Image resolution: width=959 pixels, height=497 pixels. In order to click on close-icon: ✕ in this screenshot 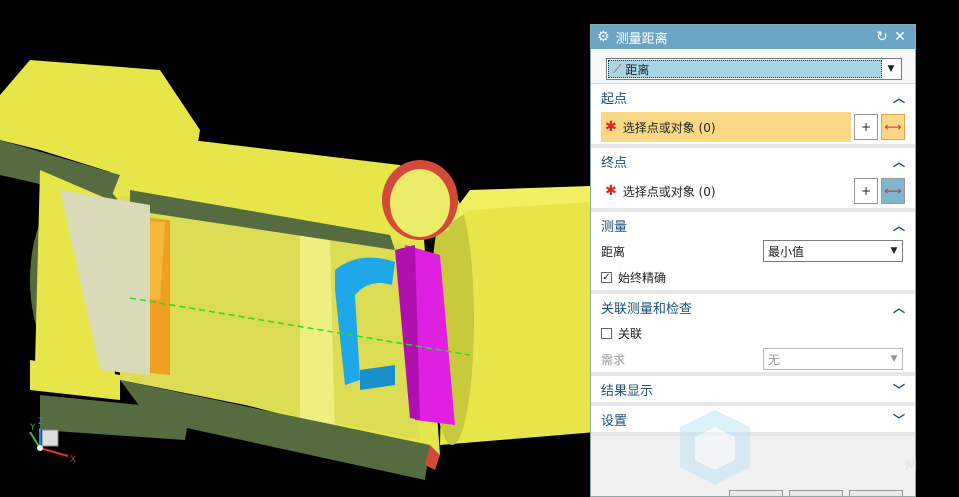, I will do `click(900, 37)`.